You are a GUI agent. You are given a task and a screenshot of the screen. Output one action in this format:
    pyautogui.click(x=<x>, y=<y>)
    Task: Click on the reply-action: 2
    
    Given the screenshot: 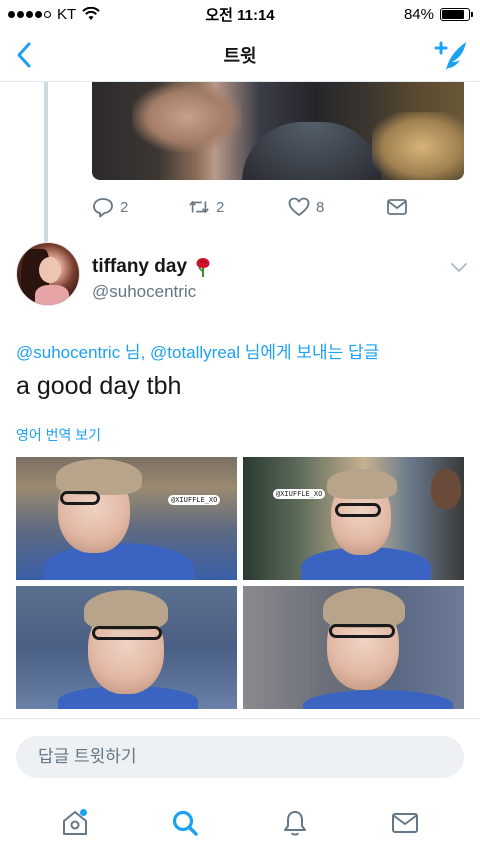 What is the action you would take?
    pyautogui.click(x=110, y=207)
    